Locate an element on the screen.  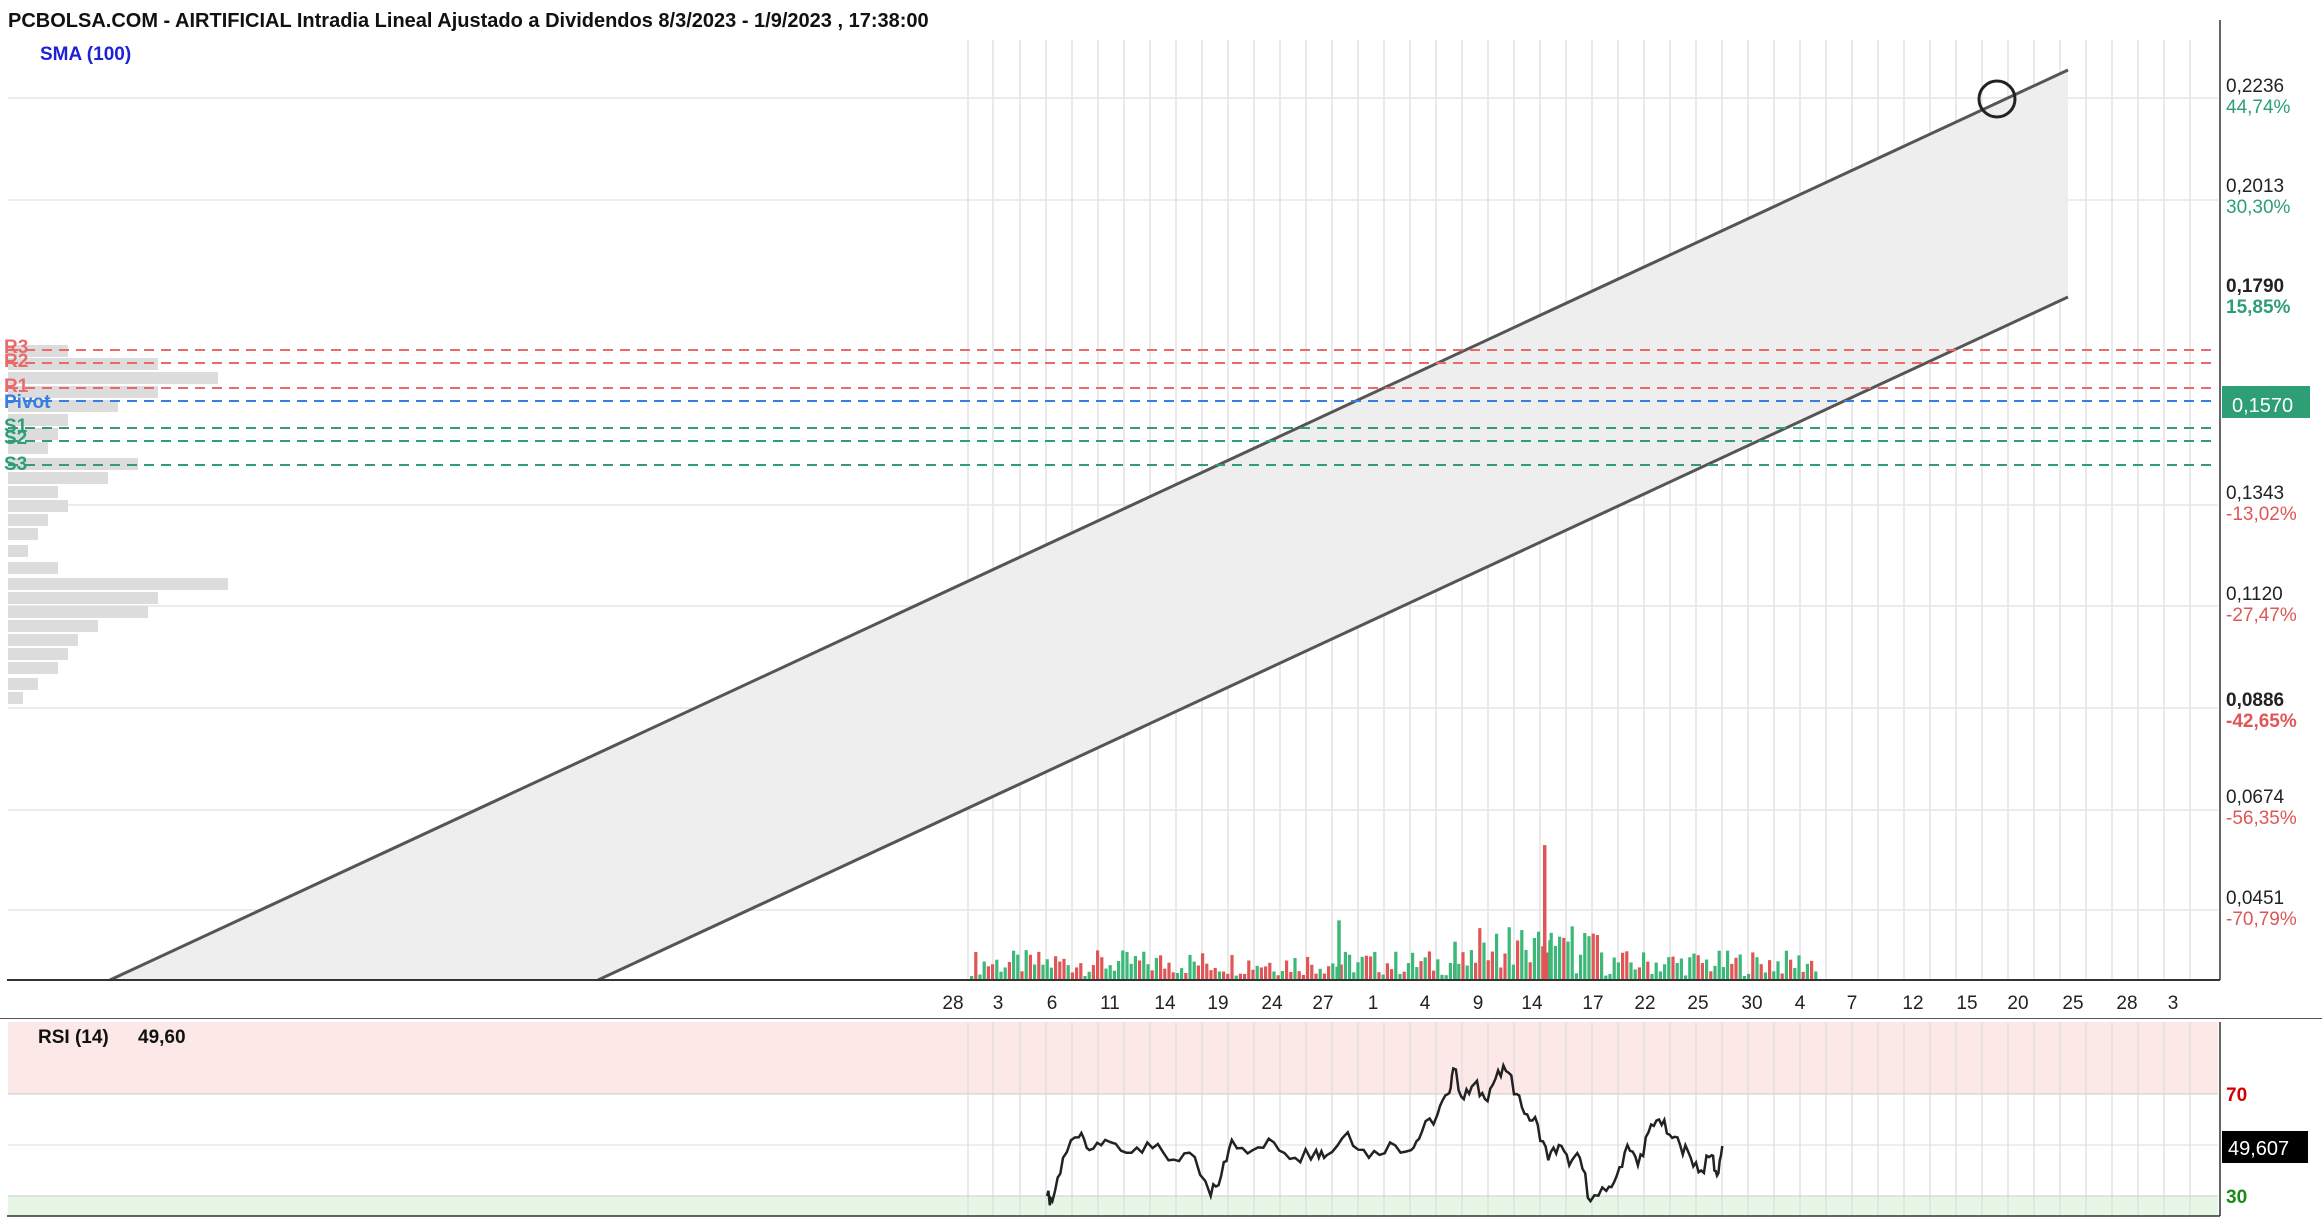
x-tick-7: 27 is located at coordinates (1322, 1003).